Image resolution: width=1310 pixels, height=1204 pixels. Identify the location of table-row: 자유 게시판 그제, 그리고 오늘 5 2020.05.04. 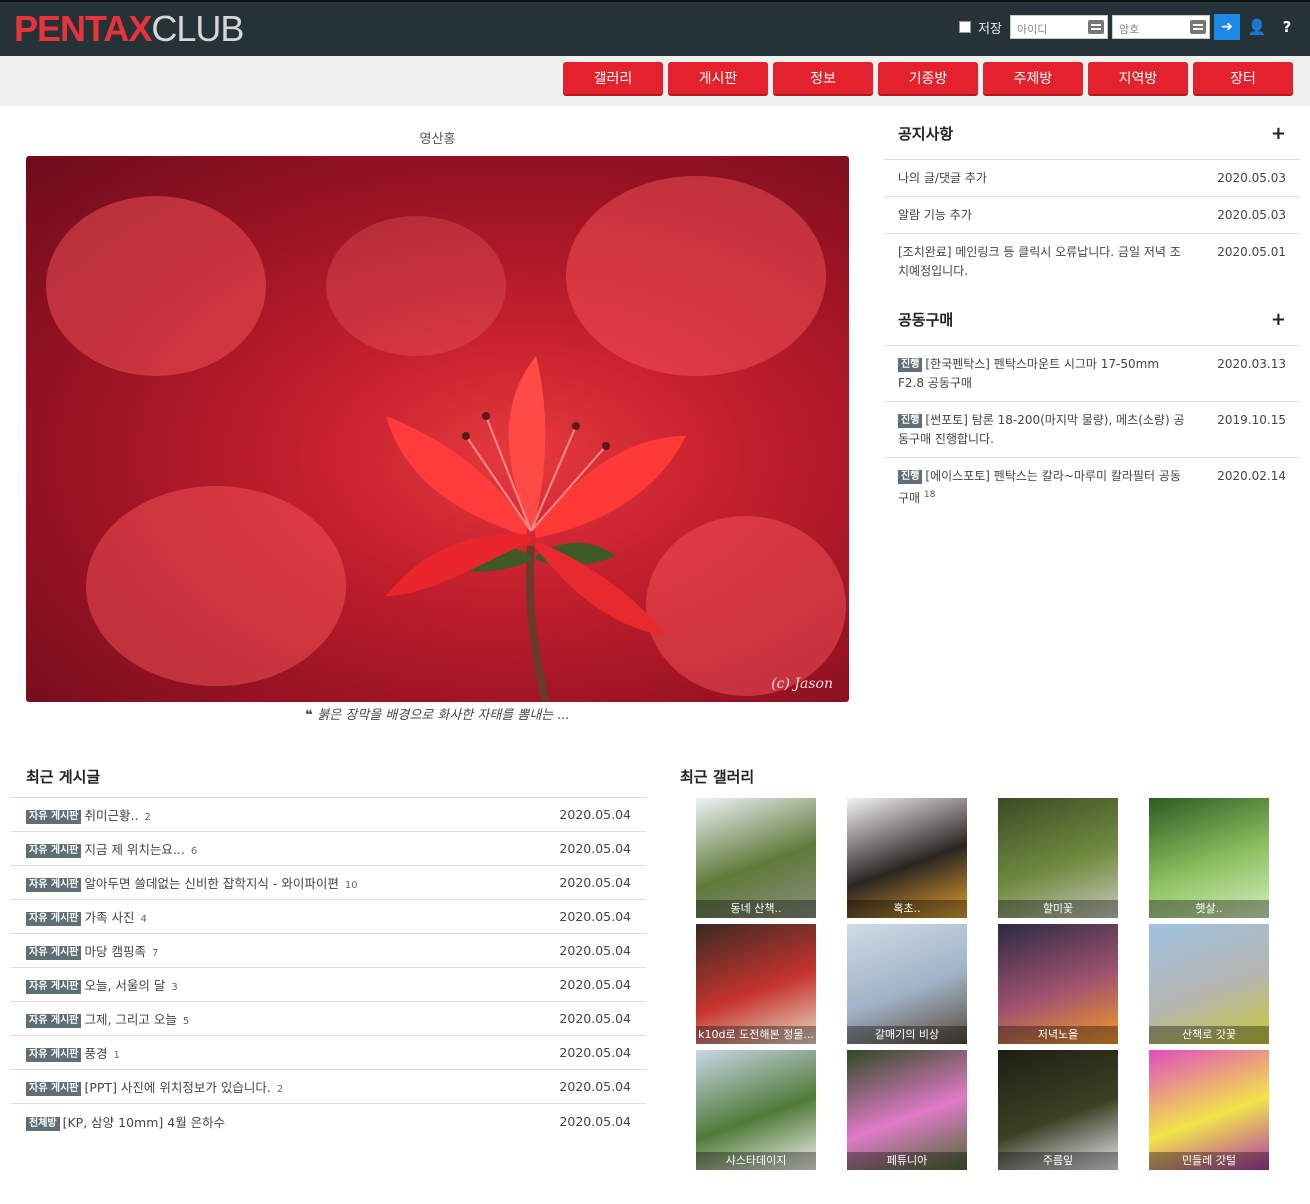
(328, 1019).